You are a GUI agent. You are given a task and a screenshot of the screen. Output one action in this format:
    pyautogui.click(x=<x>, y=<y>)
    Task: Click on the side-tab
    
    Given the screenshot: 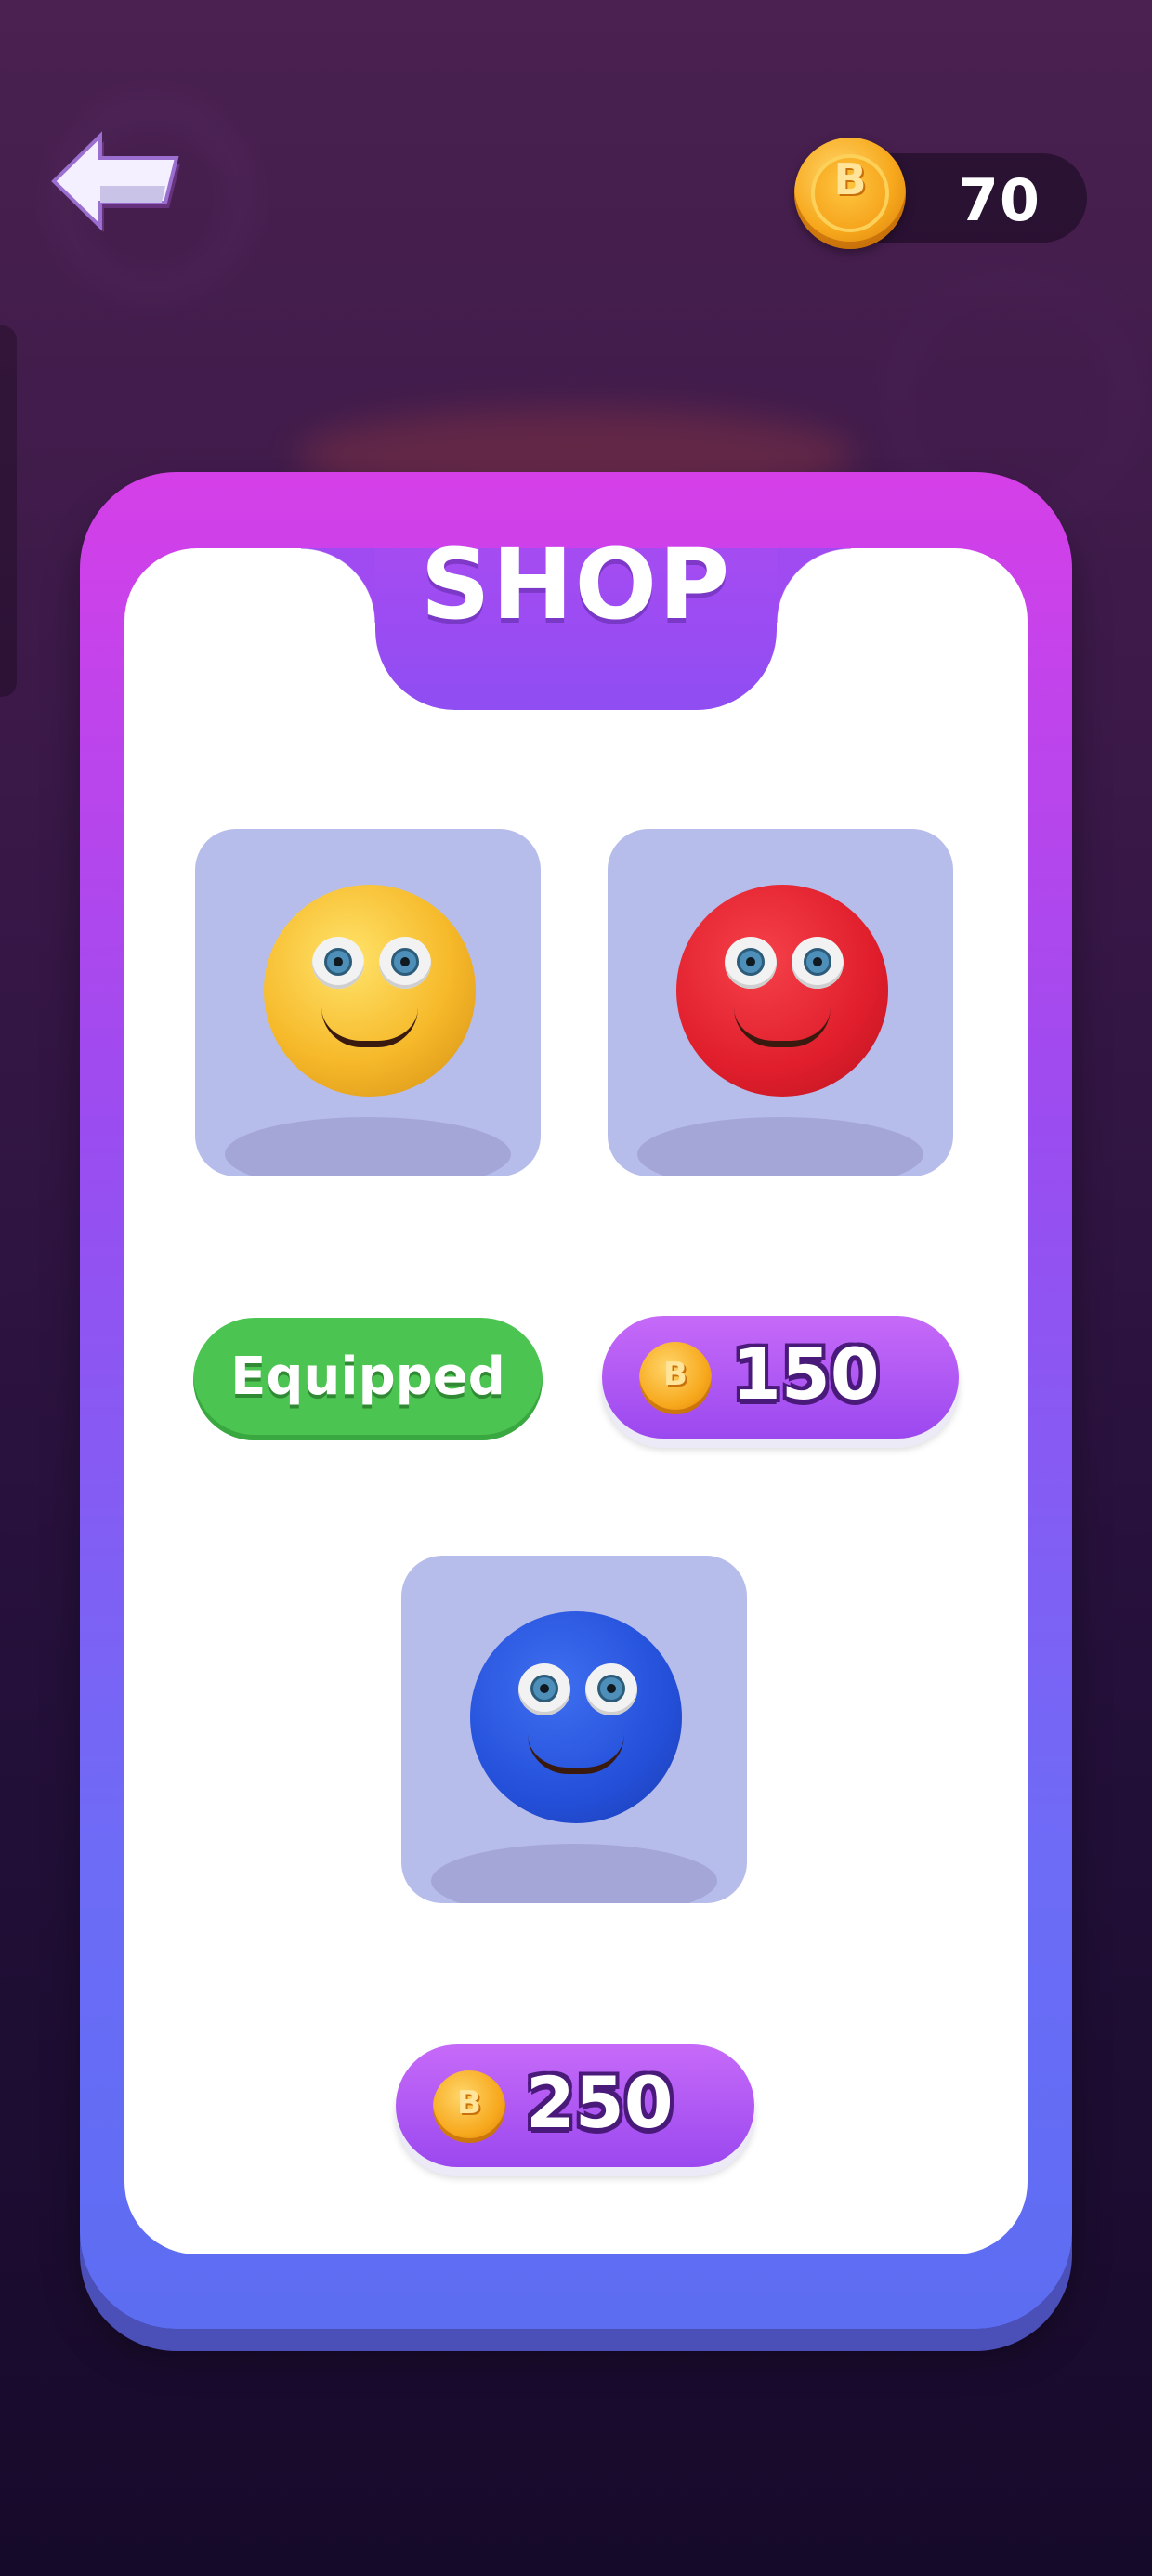 What is the action you would take?
    pyautogui.click(x=8, y=511)
    